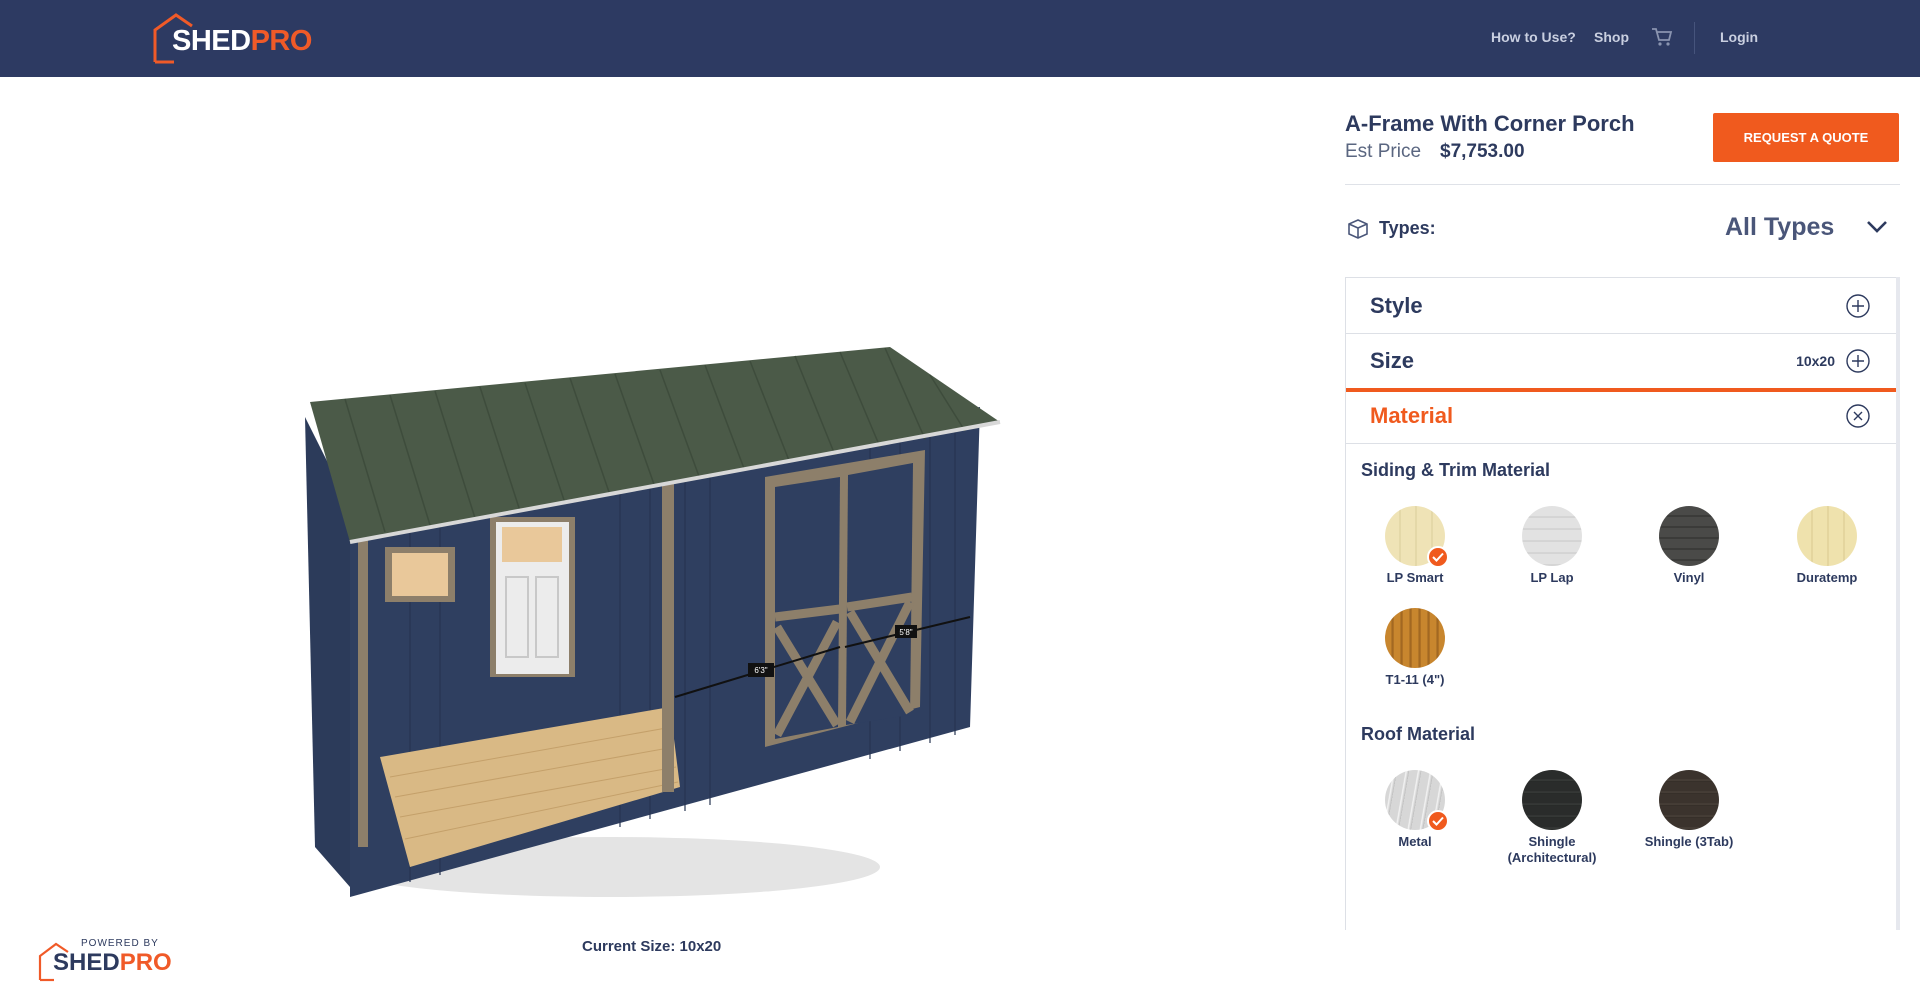 This screenshot has height=982, width=1920. What do you see at coordinates (1739, 37) in the screenshot?
I see `nav-login-link: Login` at bounding box center [1739, 37].